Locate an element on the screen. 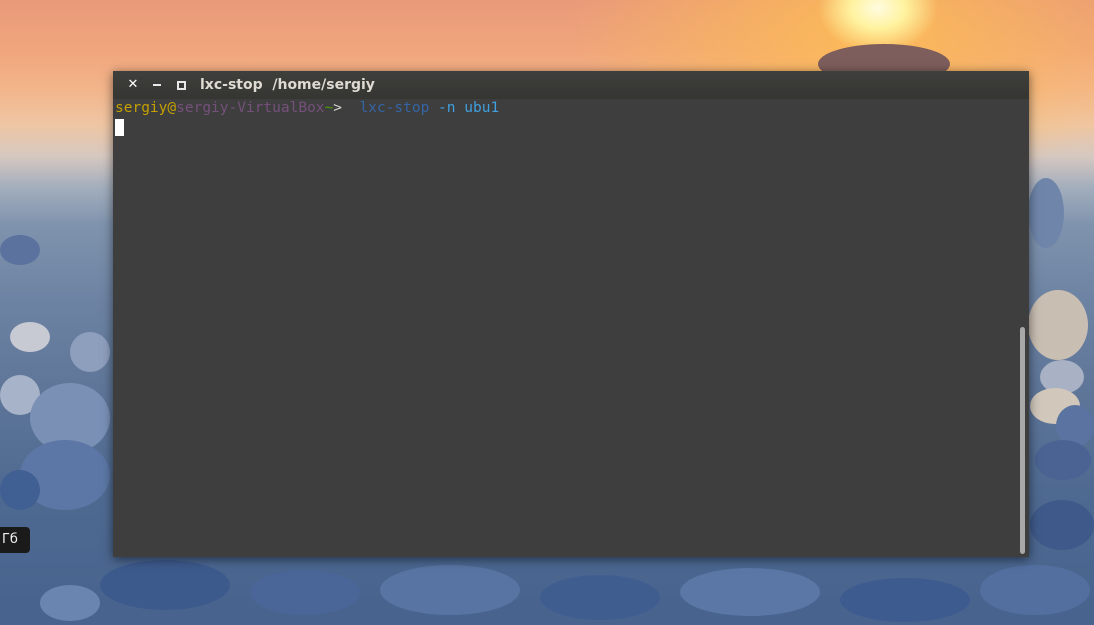  window-title: lxc-stop /home/sergiy is located at coordinates (287, 85).